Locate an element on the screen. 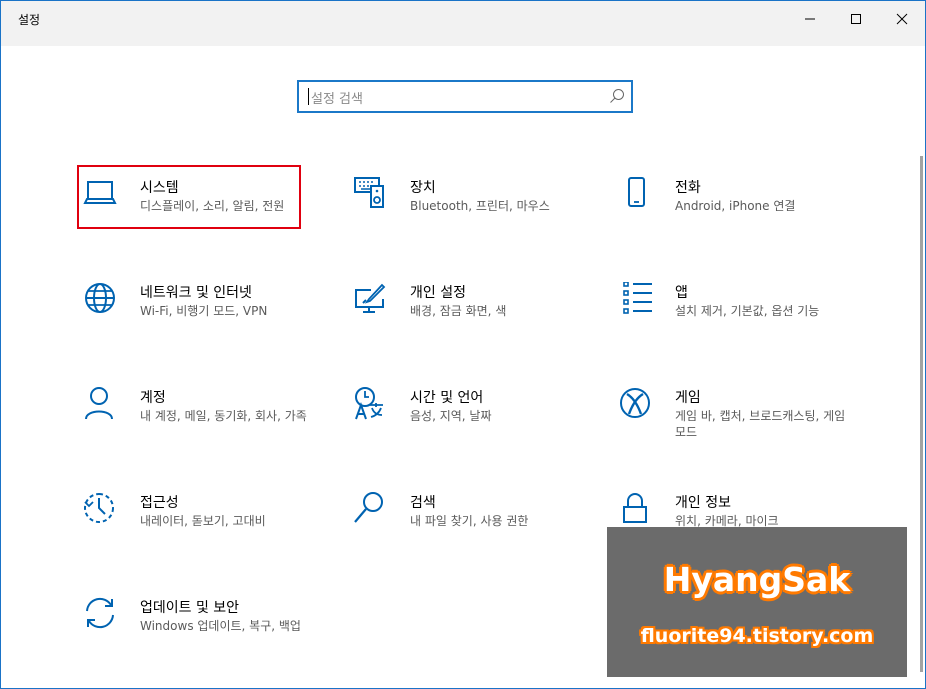 This screenshot has width=926, height=689. sync-icon is located at coordinates (103, 617).